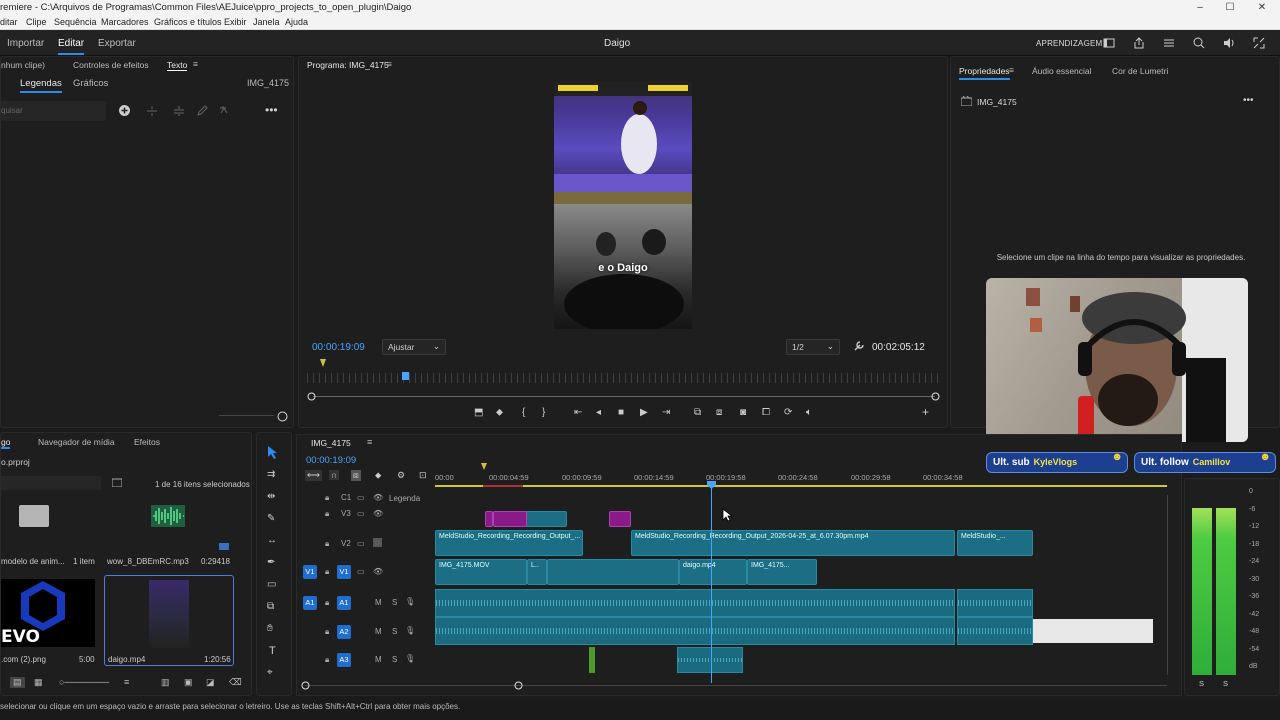 The width and height of the screenshot is (1280, 720). I want to click on zoom-handle-right, so click(935, 396).